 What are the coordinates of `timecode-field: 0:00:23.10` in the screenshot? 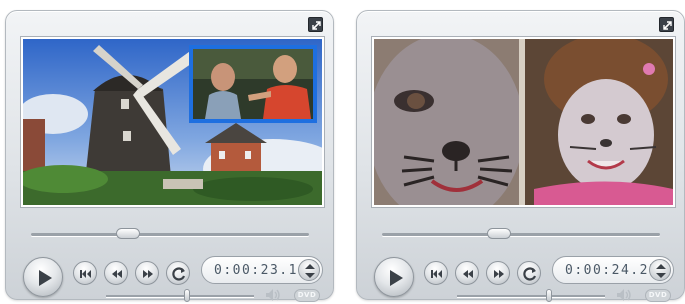 It's located at (262, 270).